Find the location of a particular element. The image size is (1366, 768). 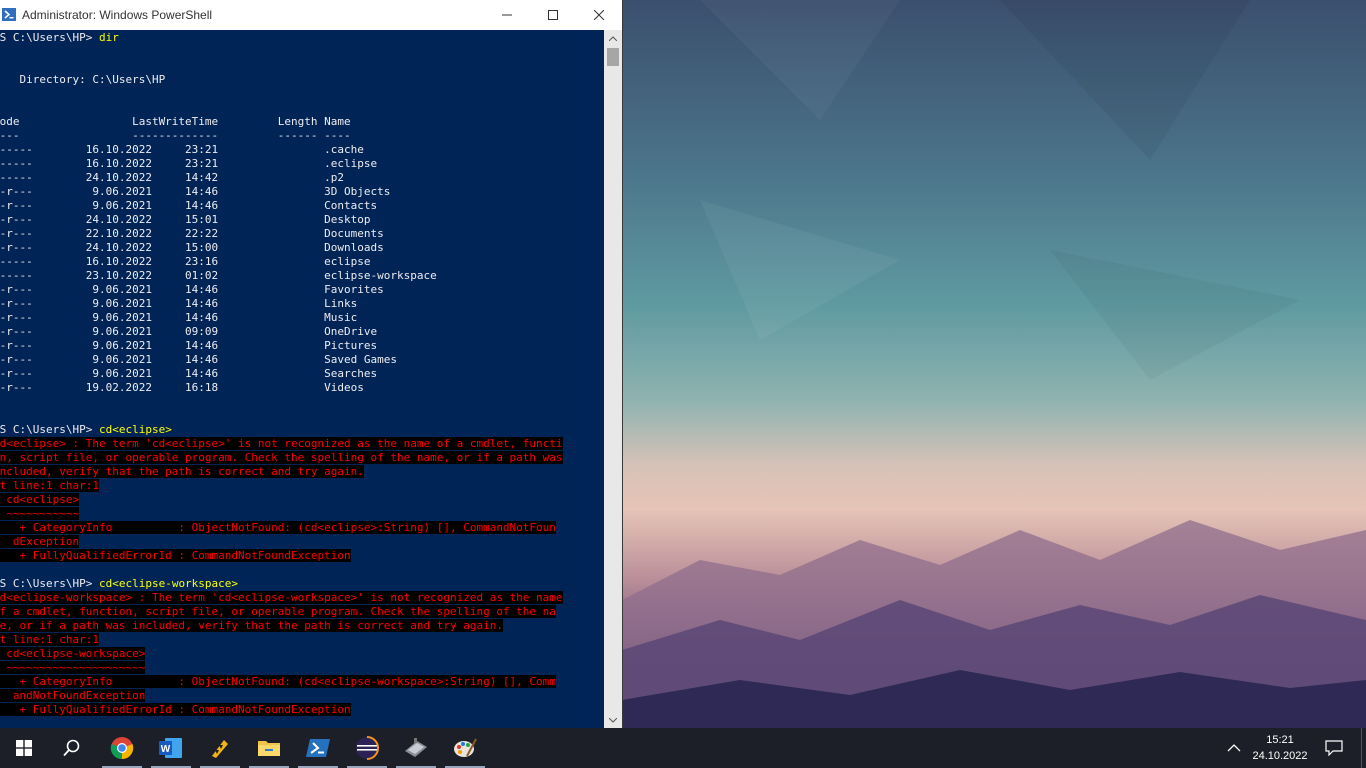

taskbar-tool is located at coordinates (220, 748).